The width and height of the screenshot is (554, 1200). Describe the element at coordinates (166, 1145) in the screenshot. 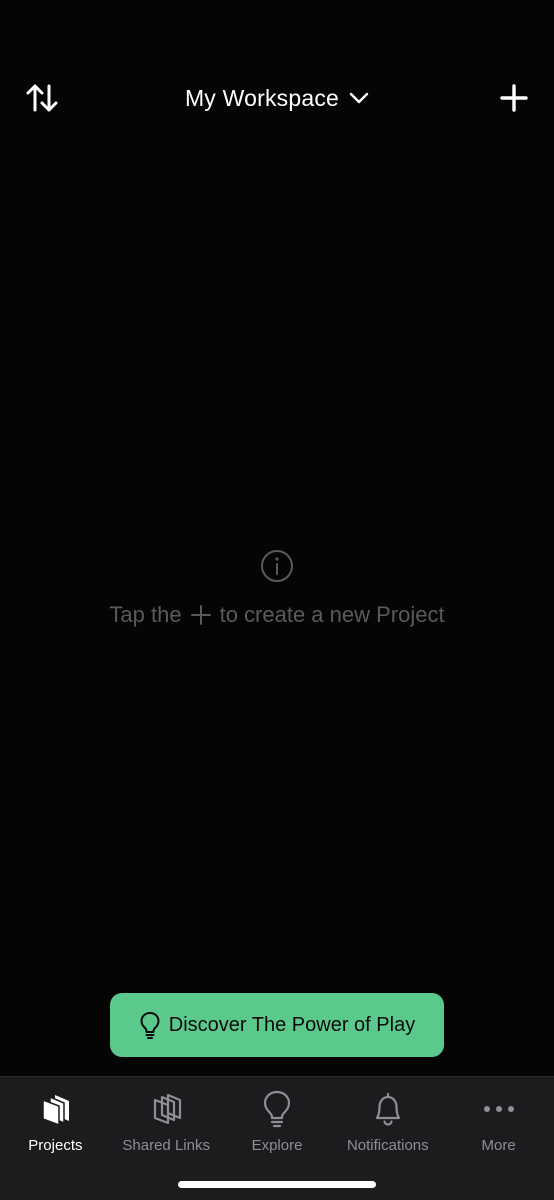

I see `tab-label-shared-links: Shared Links` at that location.